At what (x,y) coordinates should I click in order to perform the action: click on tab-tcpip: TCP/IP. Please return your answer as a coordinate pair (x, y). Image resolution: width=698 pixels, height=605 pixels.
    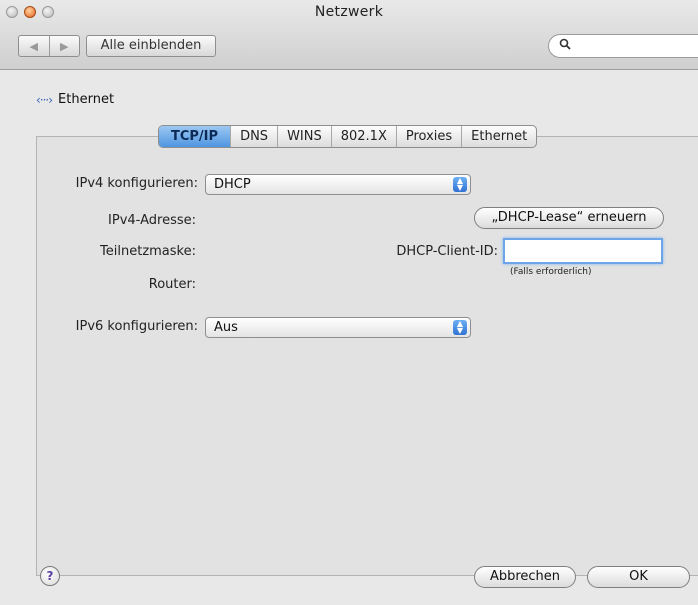
    Looking at the image, I should click on (195, 136).